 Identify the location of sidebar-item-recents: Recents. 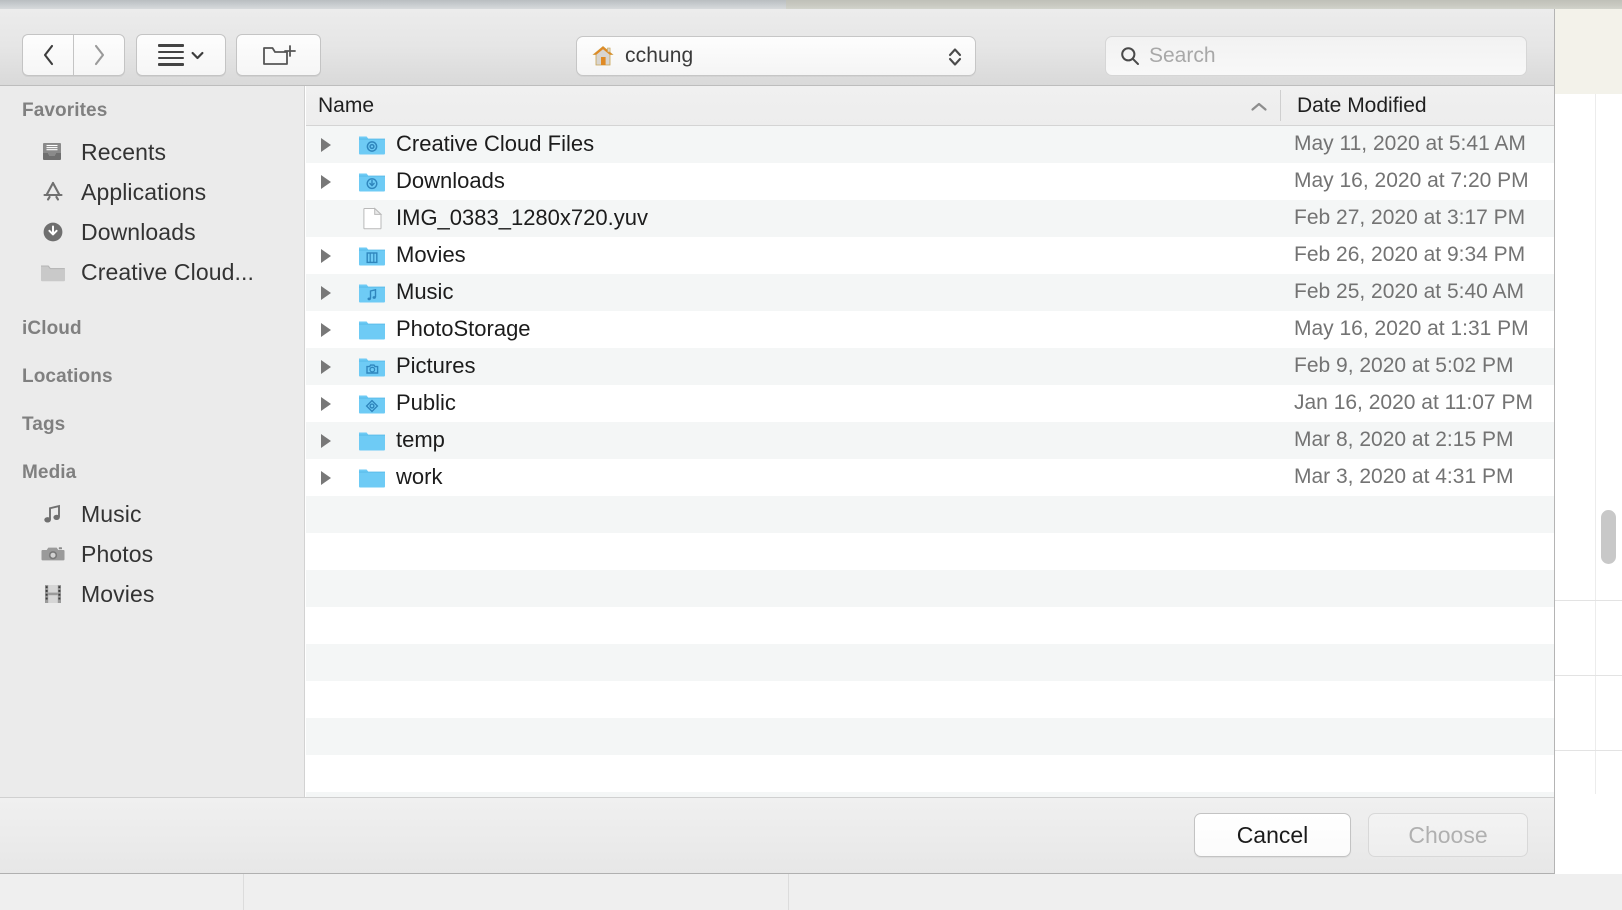
(152, 152).